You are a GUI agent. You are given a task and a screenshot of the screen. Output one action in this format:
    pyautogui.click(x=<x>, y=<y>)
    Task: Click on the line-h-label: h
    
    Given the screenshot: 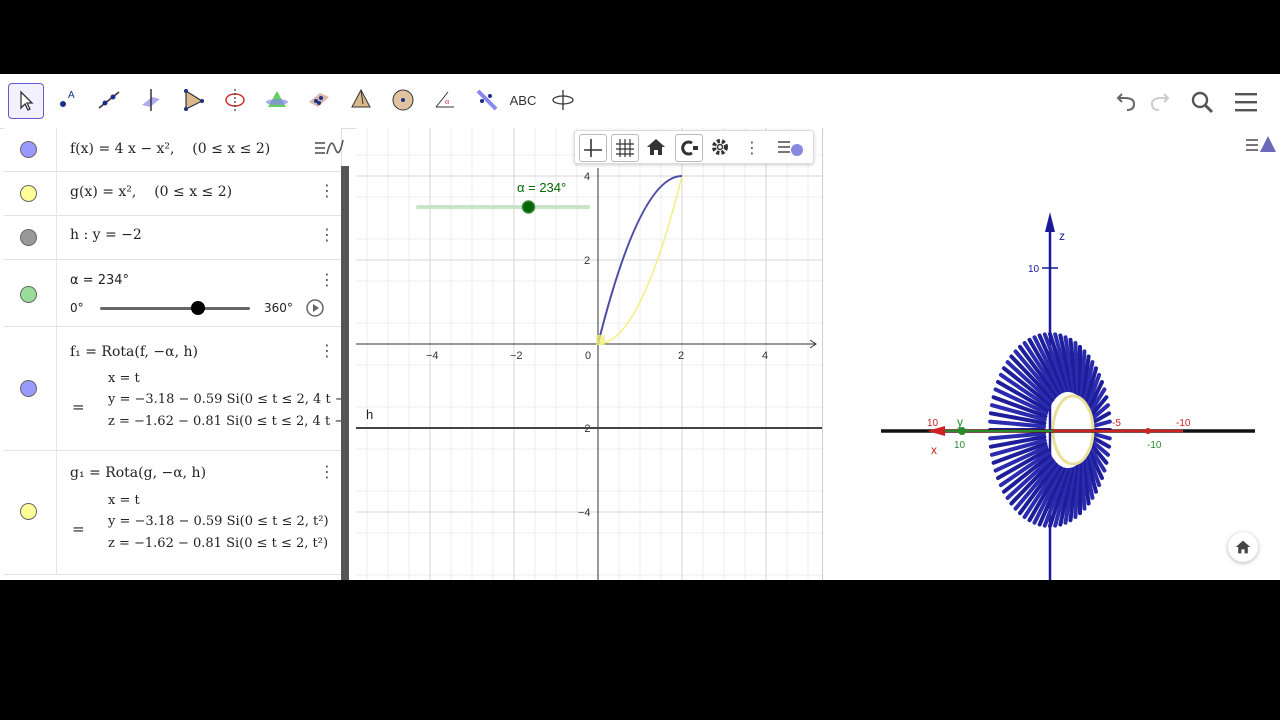 What is the action you would take?
    pyautogui.click(x=369, y=414)
    